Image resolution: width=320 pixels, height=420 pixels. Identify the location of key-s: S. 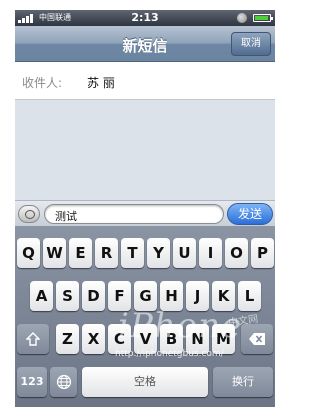
(67, 296).